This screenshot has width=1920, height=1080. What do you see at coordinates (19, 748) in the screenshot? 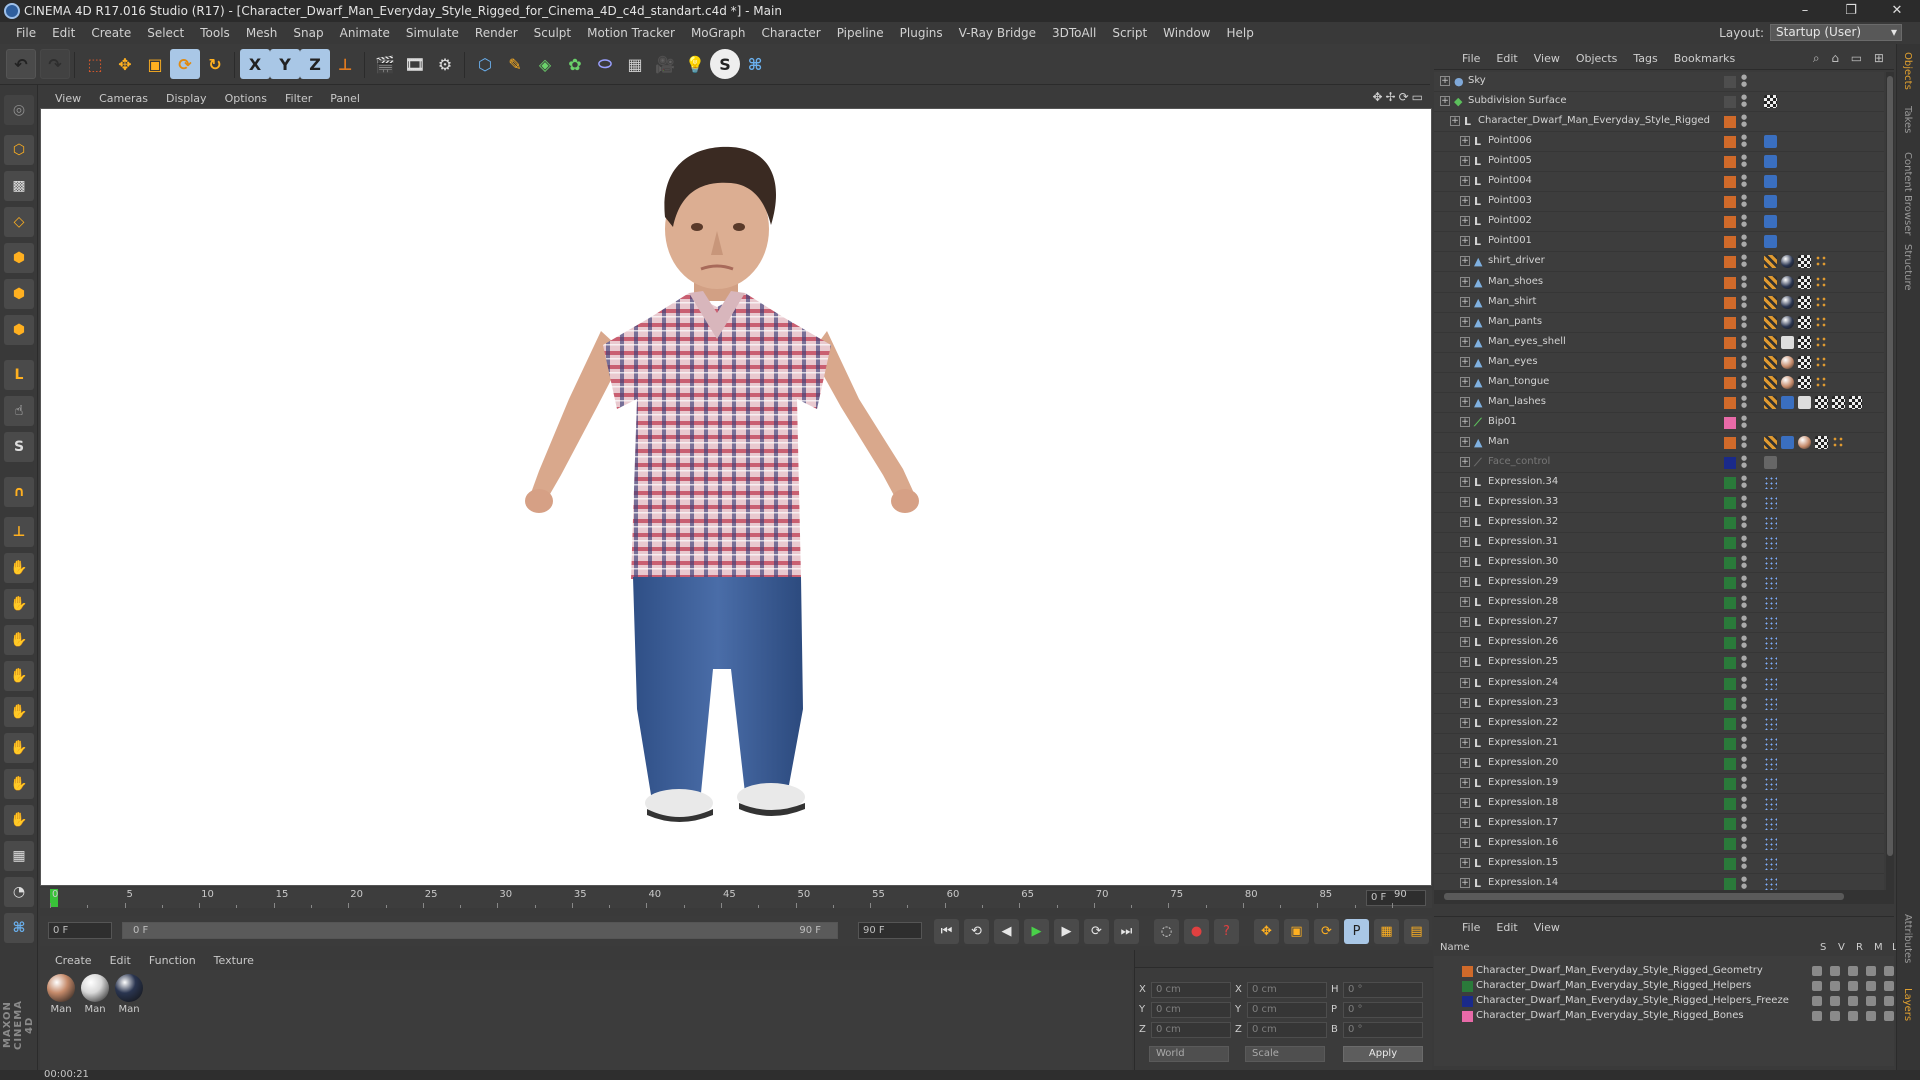
I see `sculpt-pinch-icon: ✋` at bounding box center [19, 748].